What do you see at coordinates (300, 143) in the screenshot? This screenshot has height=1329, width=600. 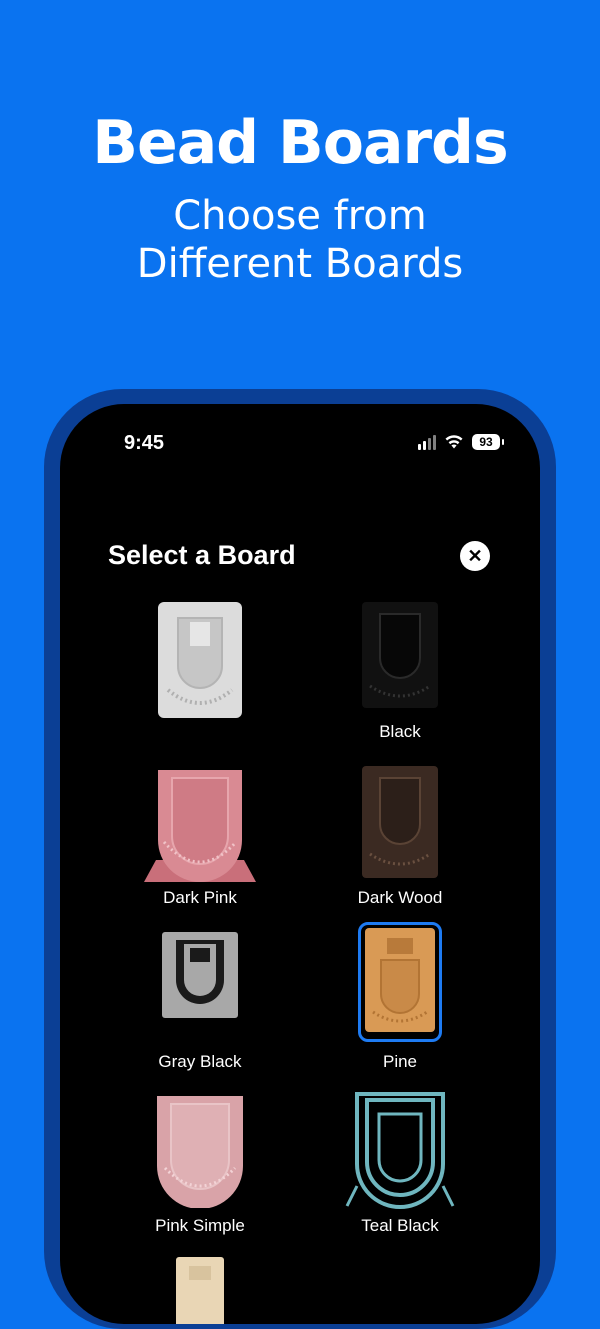 I see `hero-title: Bead Boards` at bounding box center [300, 143].